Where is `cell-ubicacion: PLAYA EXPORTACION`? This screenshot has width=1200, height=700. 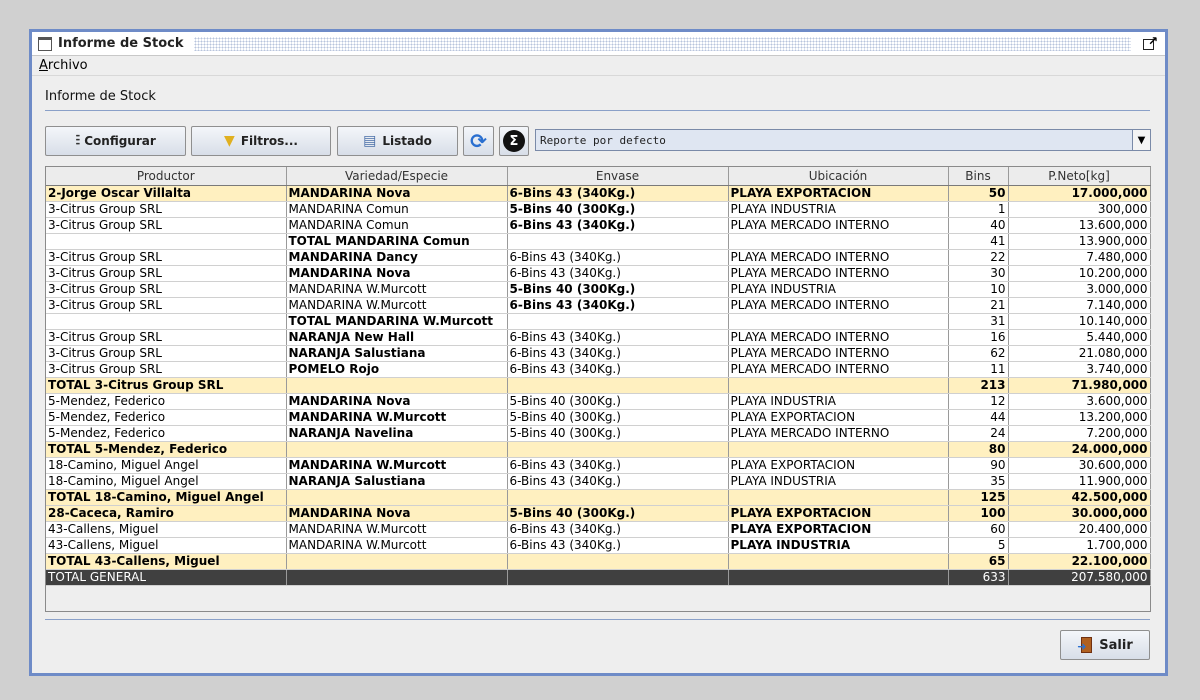 cell-ubicacion: PLAYA EXPORTACION is located at coordinates (838, 513).